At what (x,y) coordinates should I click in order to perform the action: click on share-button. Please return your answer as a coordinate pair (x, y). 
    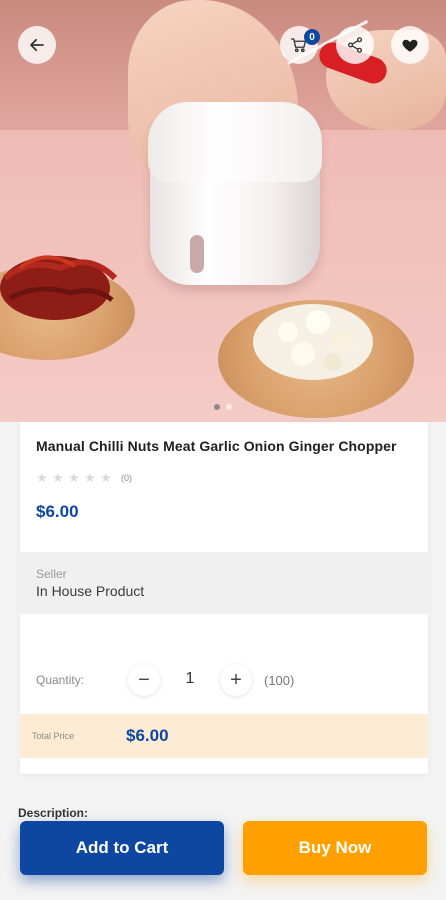
    Looking at the image, I should click on (355, 45).